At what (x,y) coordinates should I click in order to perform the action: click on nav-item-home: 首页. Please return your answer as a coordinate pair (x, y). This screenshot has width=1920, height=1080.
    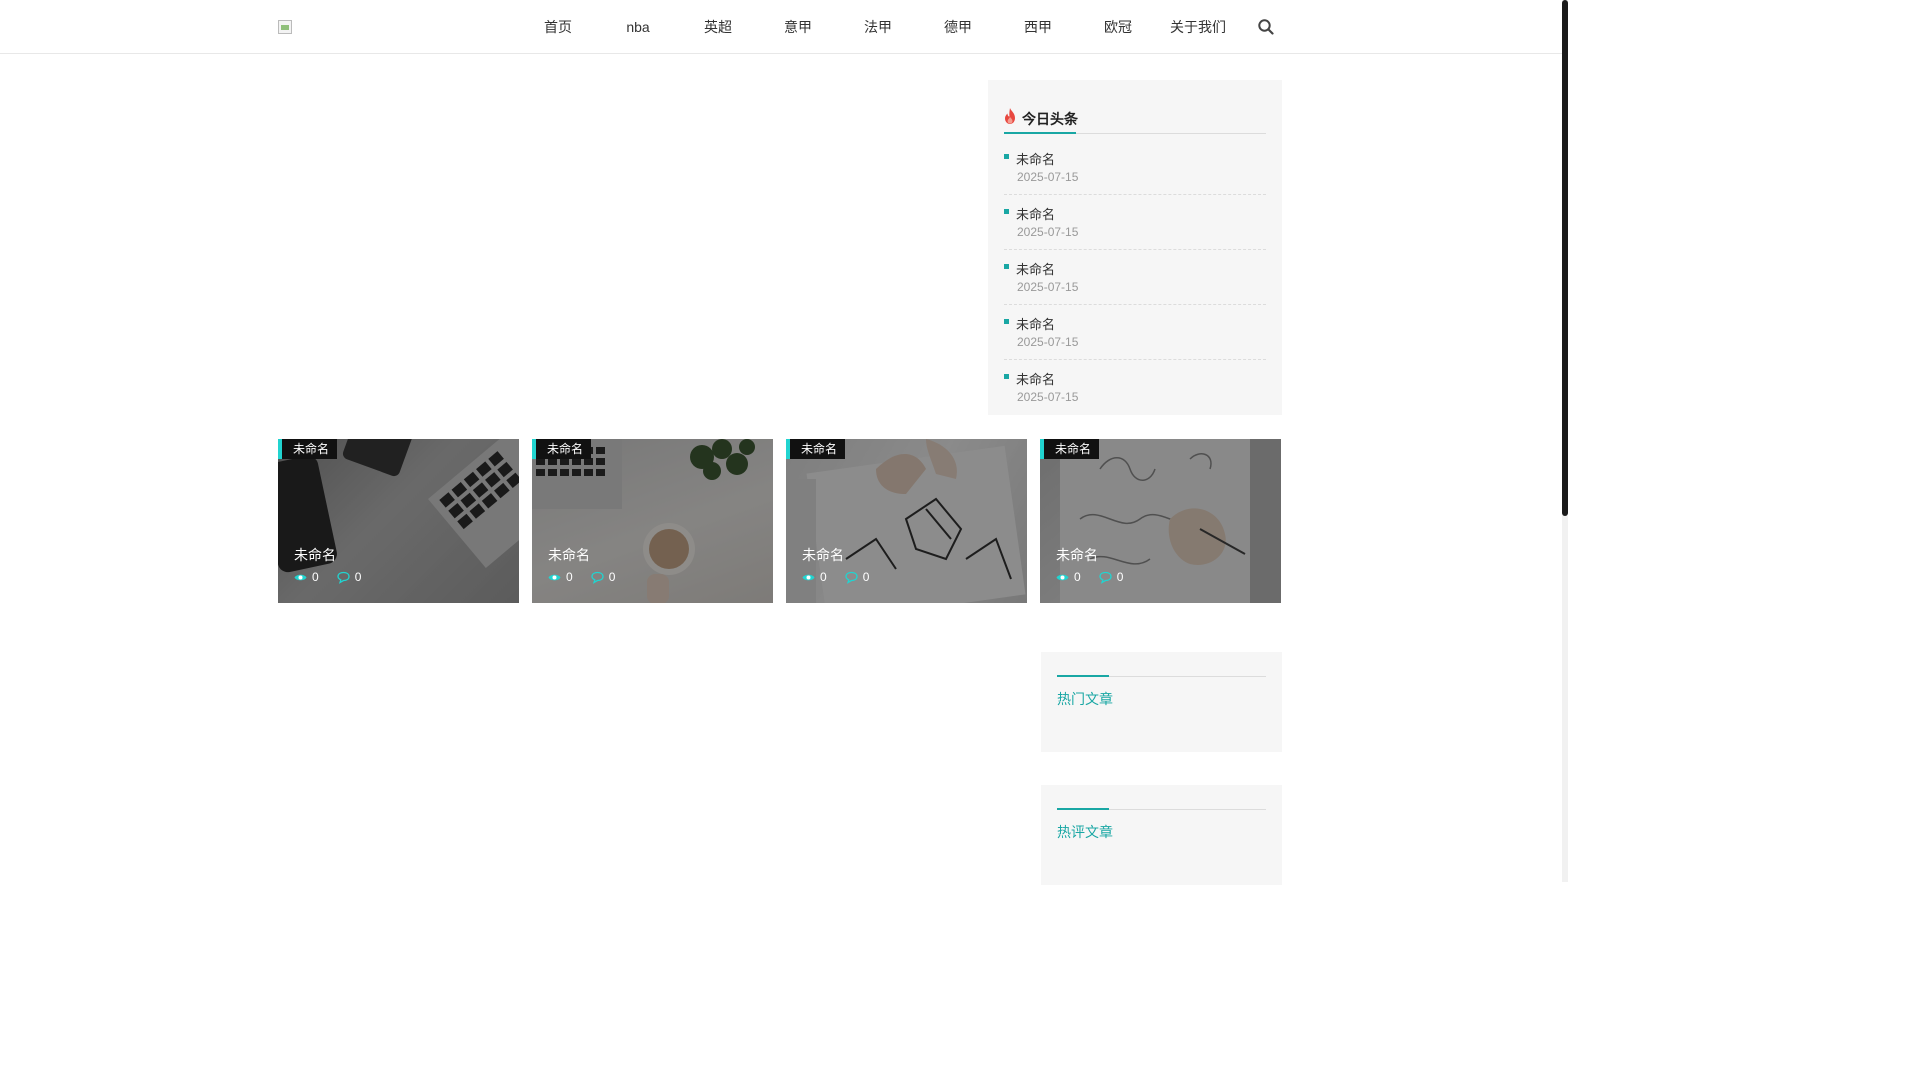
    Looking at the image, I should click on (558, 27).